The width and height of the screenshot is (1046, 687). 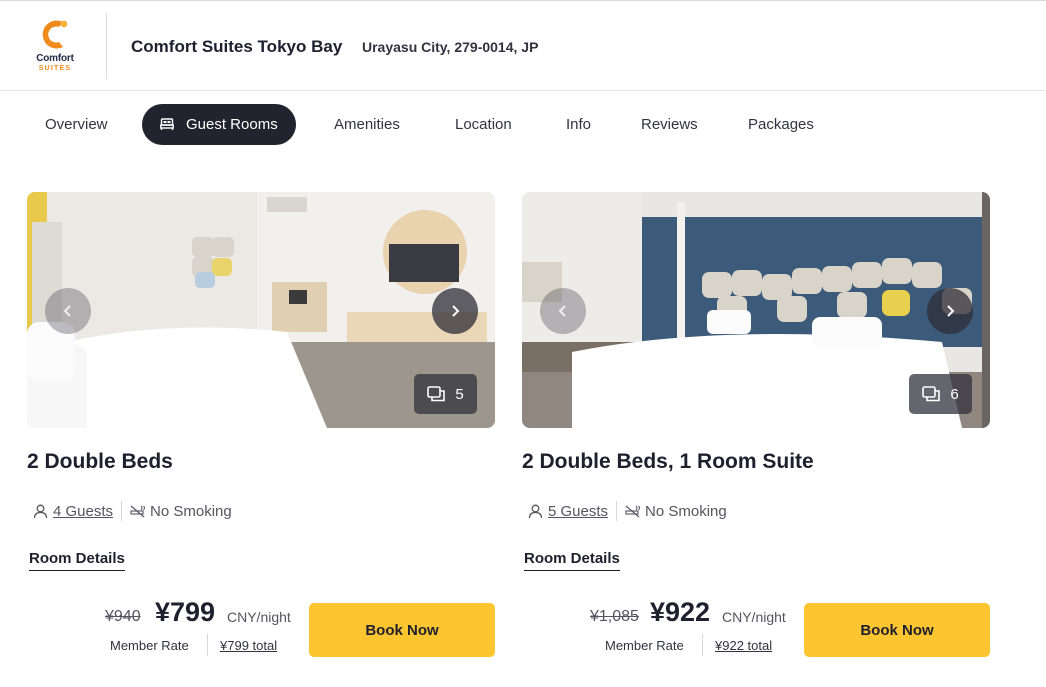 I want to click on total-price-link: ¥922 total, so click(x=743, y=645).